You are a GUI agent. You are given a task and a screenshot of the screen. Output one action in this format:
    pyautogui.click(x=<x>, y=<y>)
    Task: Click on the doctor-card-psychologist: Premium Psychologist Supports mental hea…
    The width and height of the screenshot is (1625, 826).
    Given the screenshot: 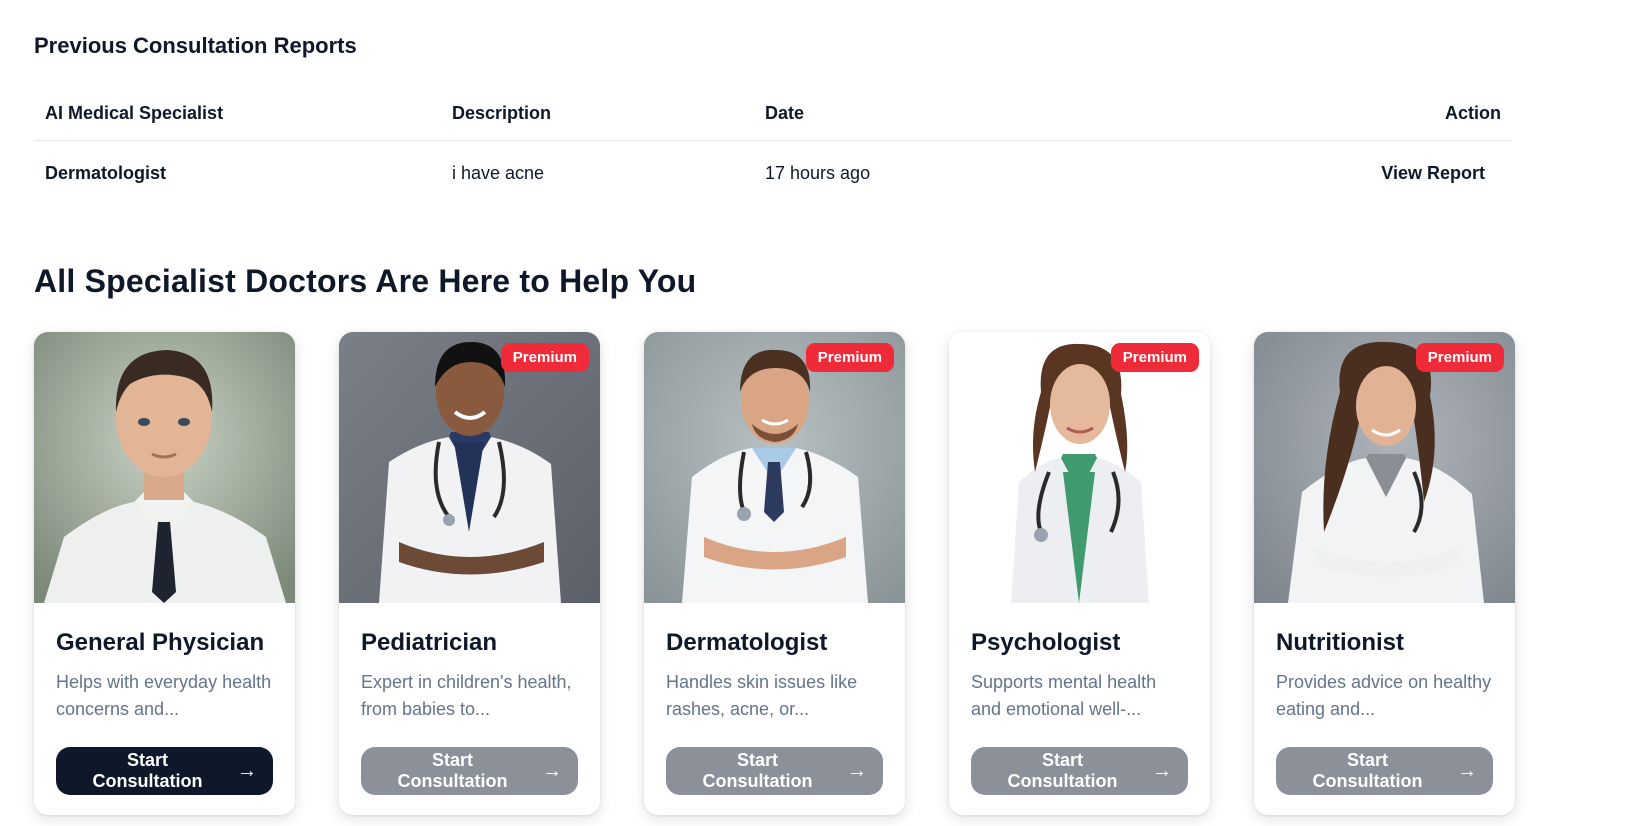 What is the action you would take?
    pyautogui.click(x=1079, y=573)
    